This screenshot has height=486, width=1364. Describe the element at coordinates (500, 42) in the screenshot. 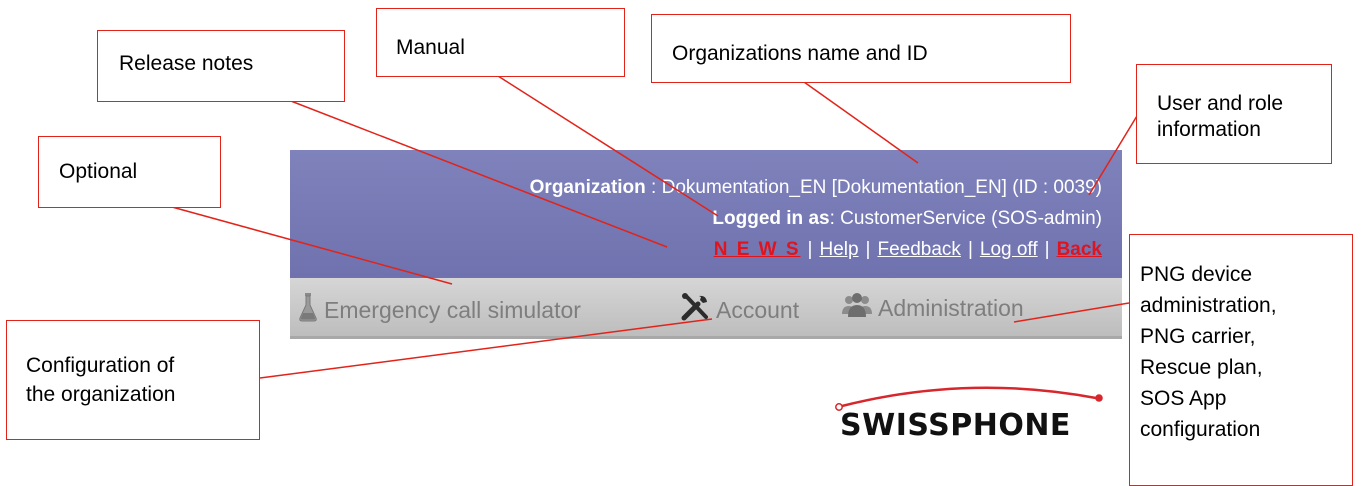

I see `annotation-manual: Manual` at that location.